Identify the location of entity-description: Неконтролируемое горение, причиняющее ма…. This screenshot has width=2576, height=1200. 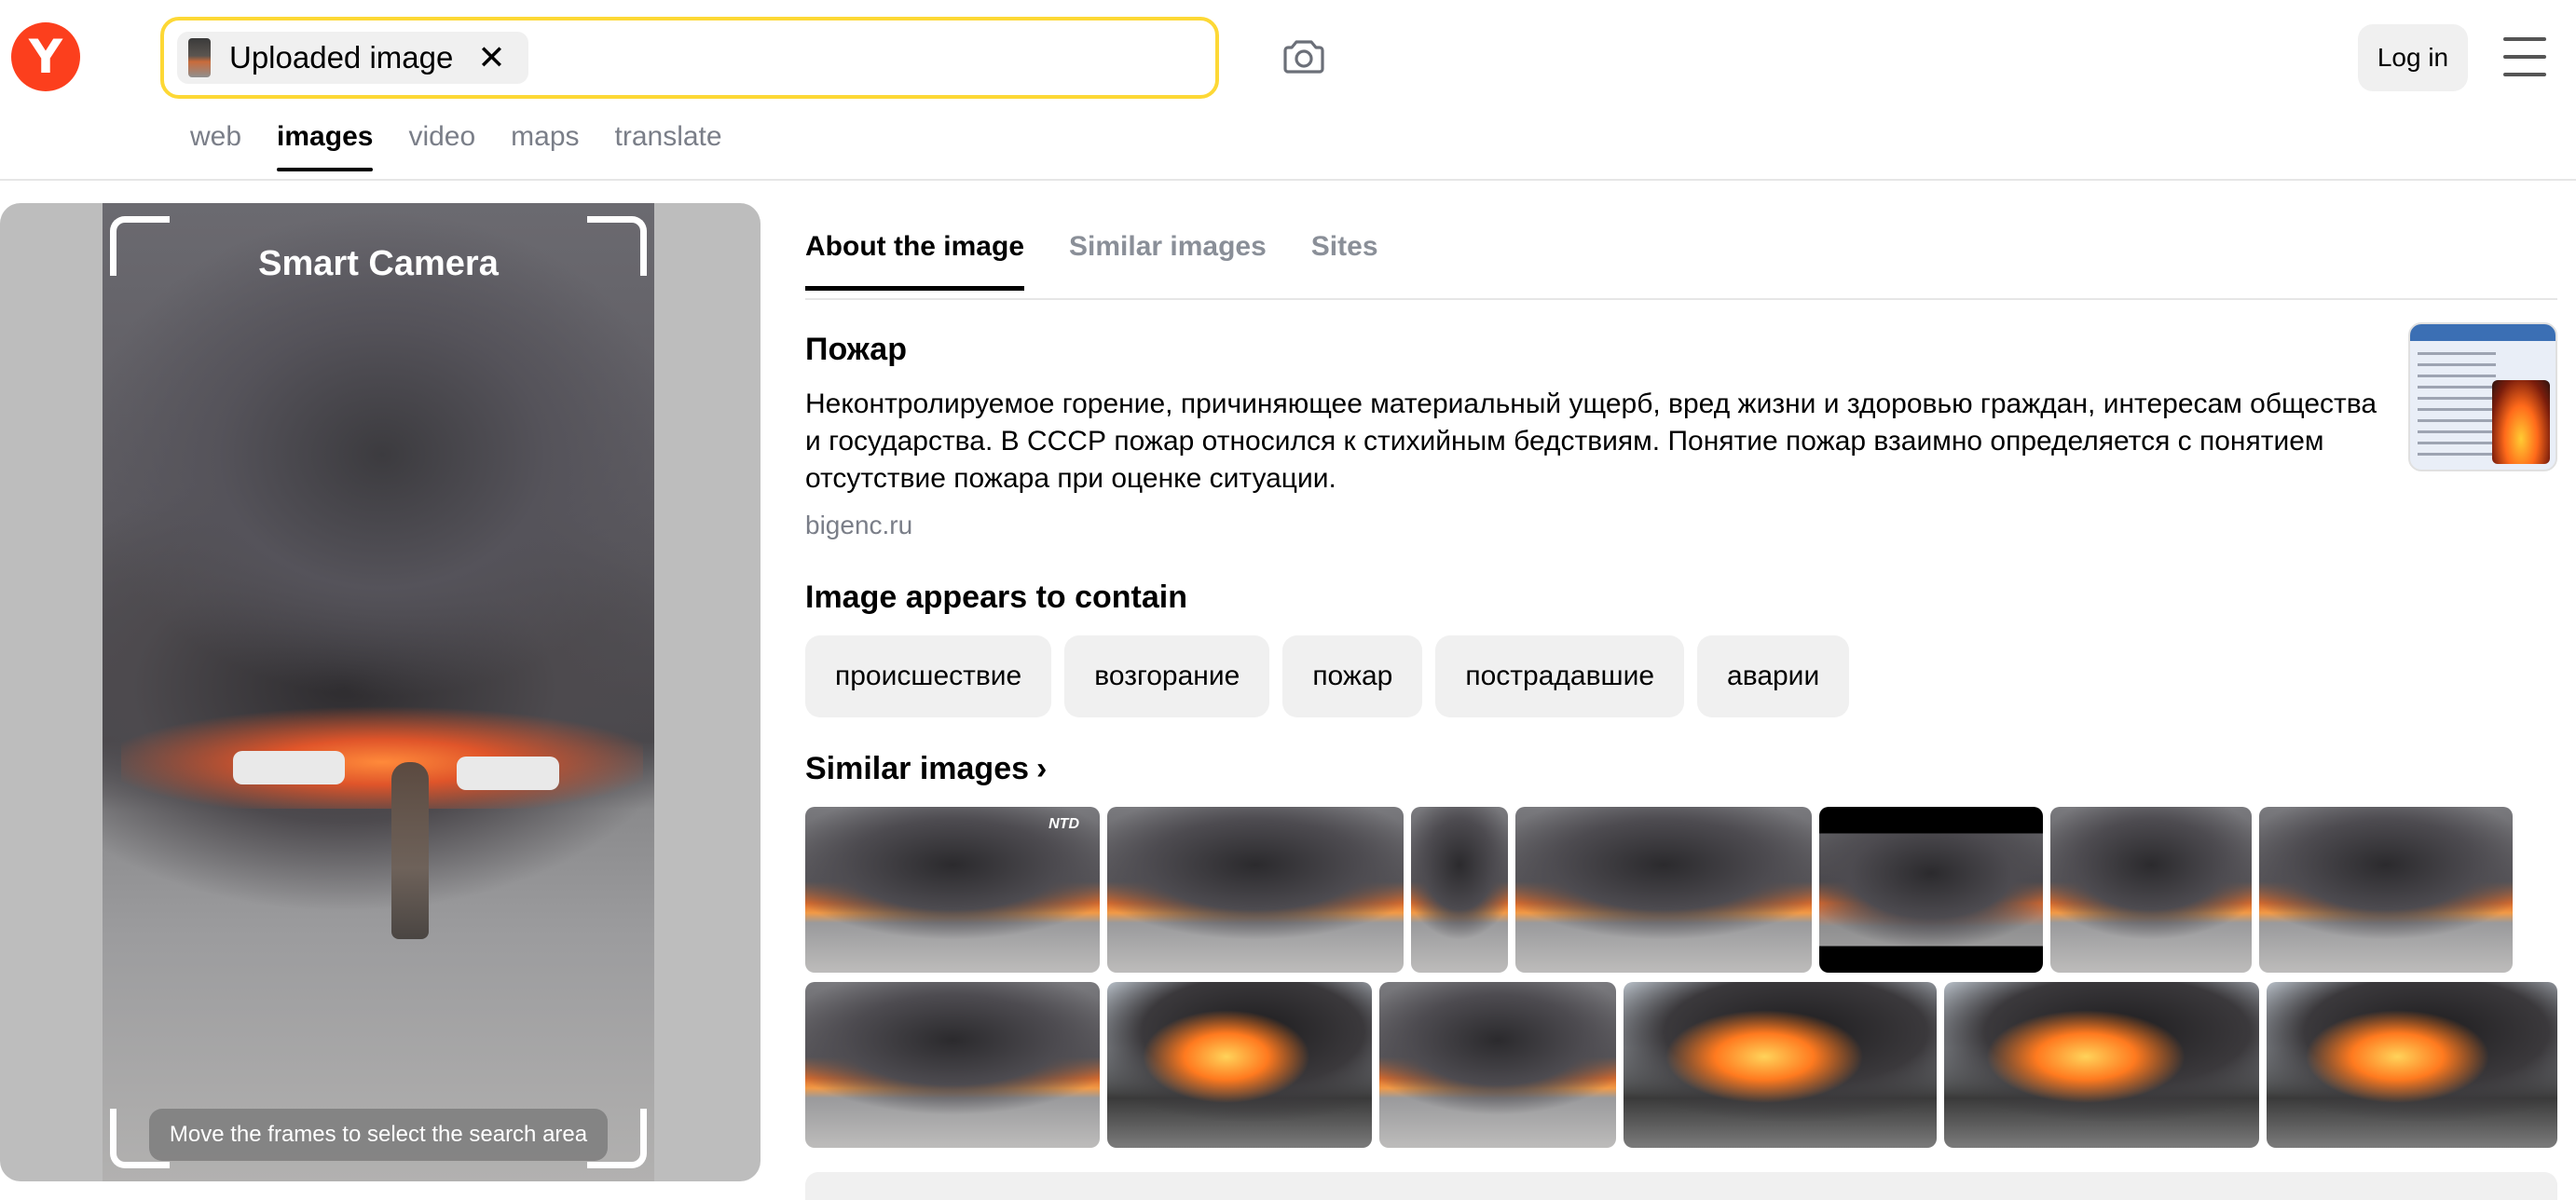
(1591, 441).